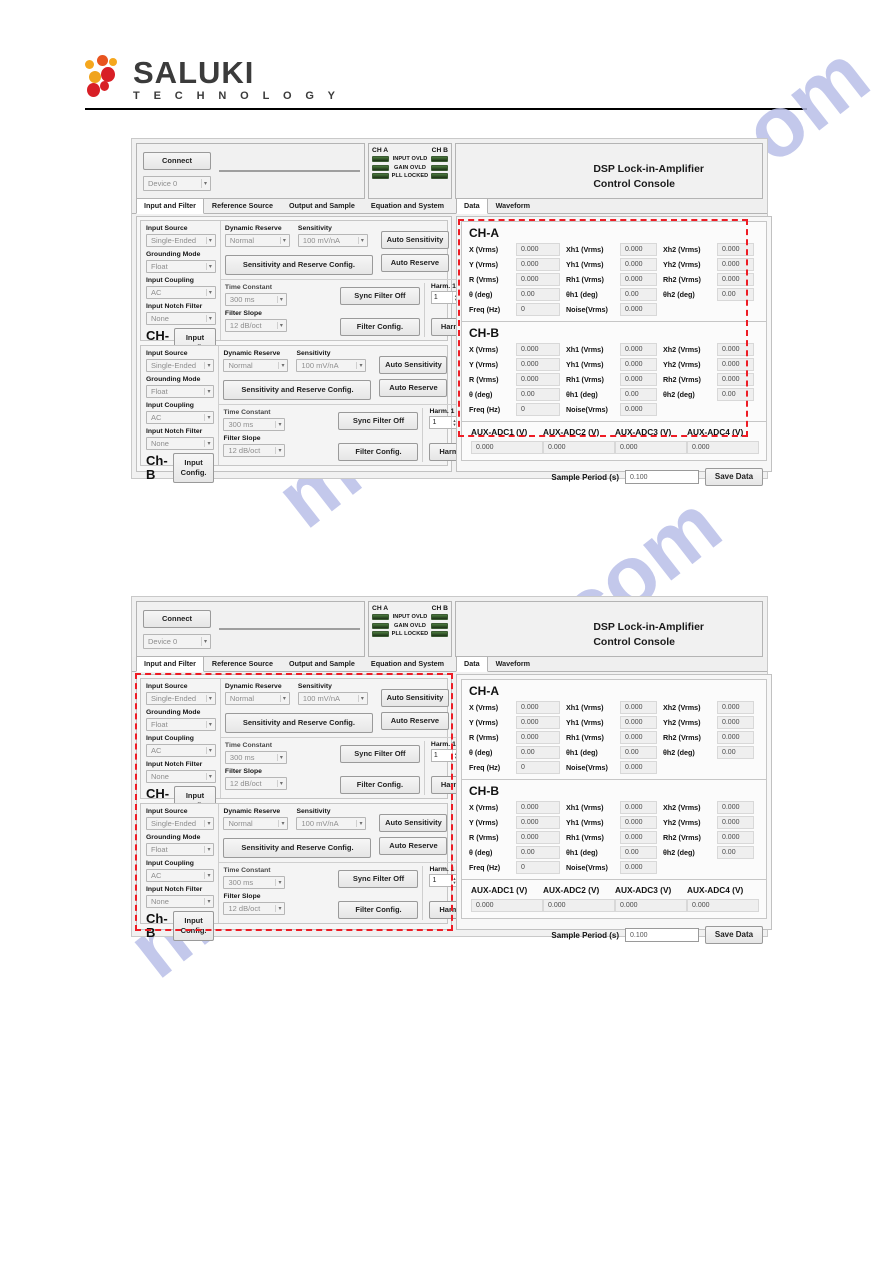 The height and width of the screenshot is (1263, 893). What do you see at coordinates (648, 627) in the screenshot?
I see `app-title-line1: DSP Lock-in-Amplifier` at bounding box center [648, 627].